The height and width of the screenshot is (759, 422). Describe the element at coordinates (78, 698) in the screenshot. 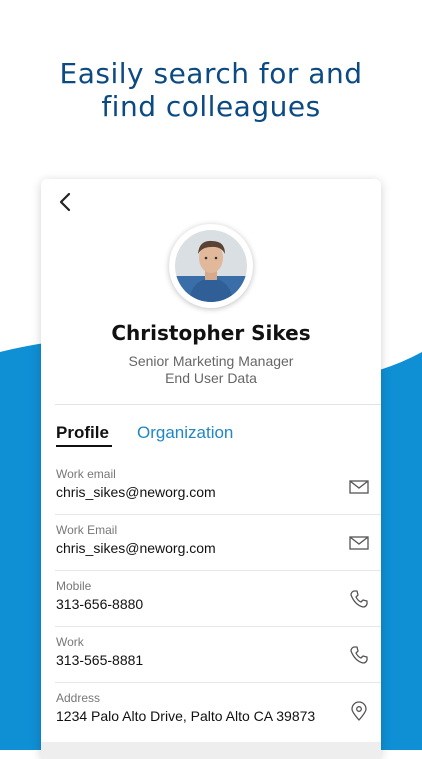

I see `field-label: Address` at that location.